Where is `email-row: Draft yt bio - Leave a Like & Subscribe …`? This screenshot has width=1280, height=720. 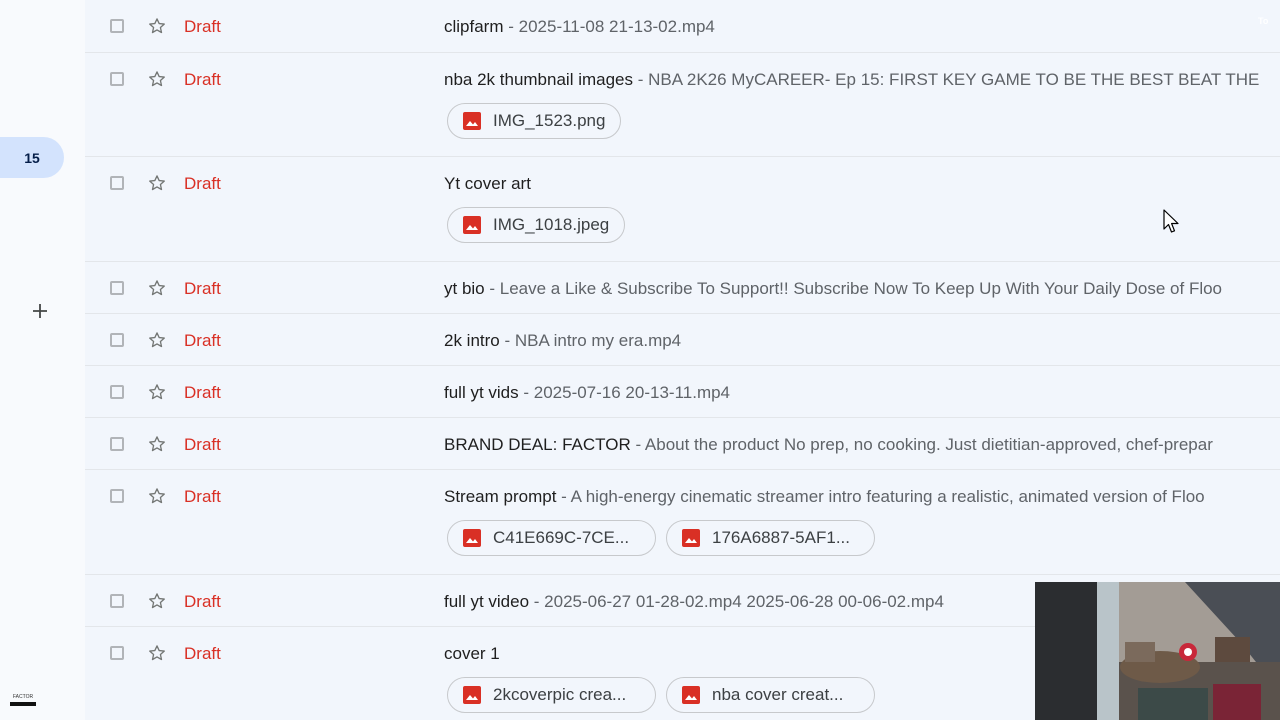
email-row: Draft yt bio - Leave a Like & Subscribe … is located at coordinates (682, 288).